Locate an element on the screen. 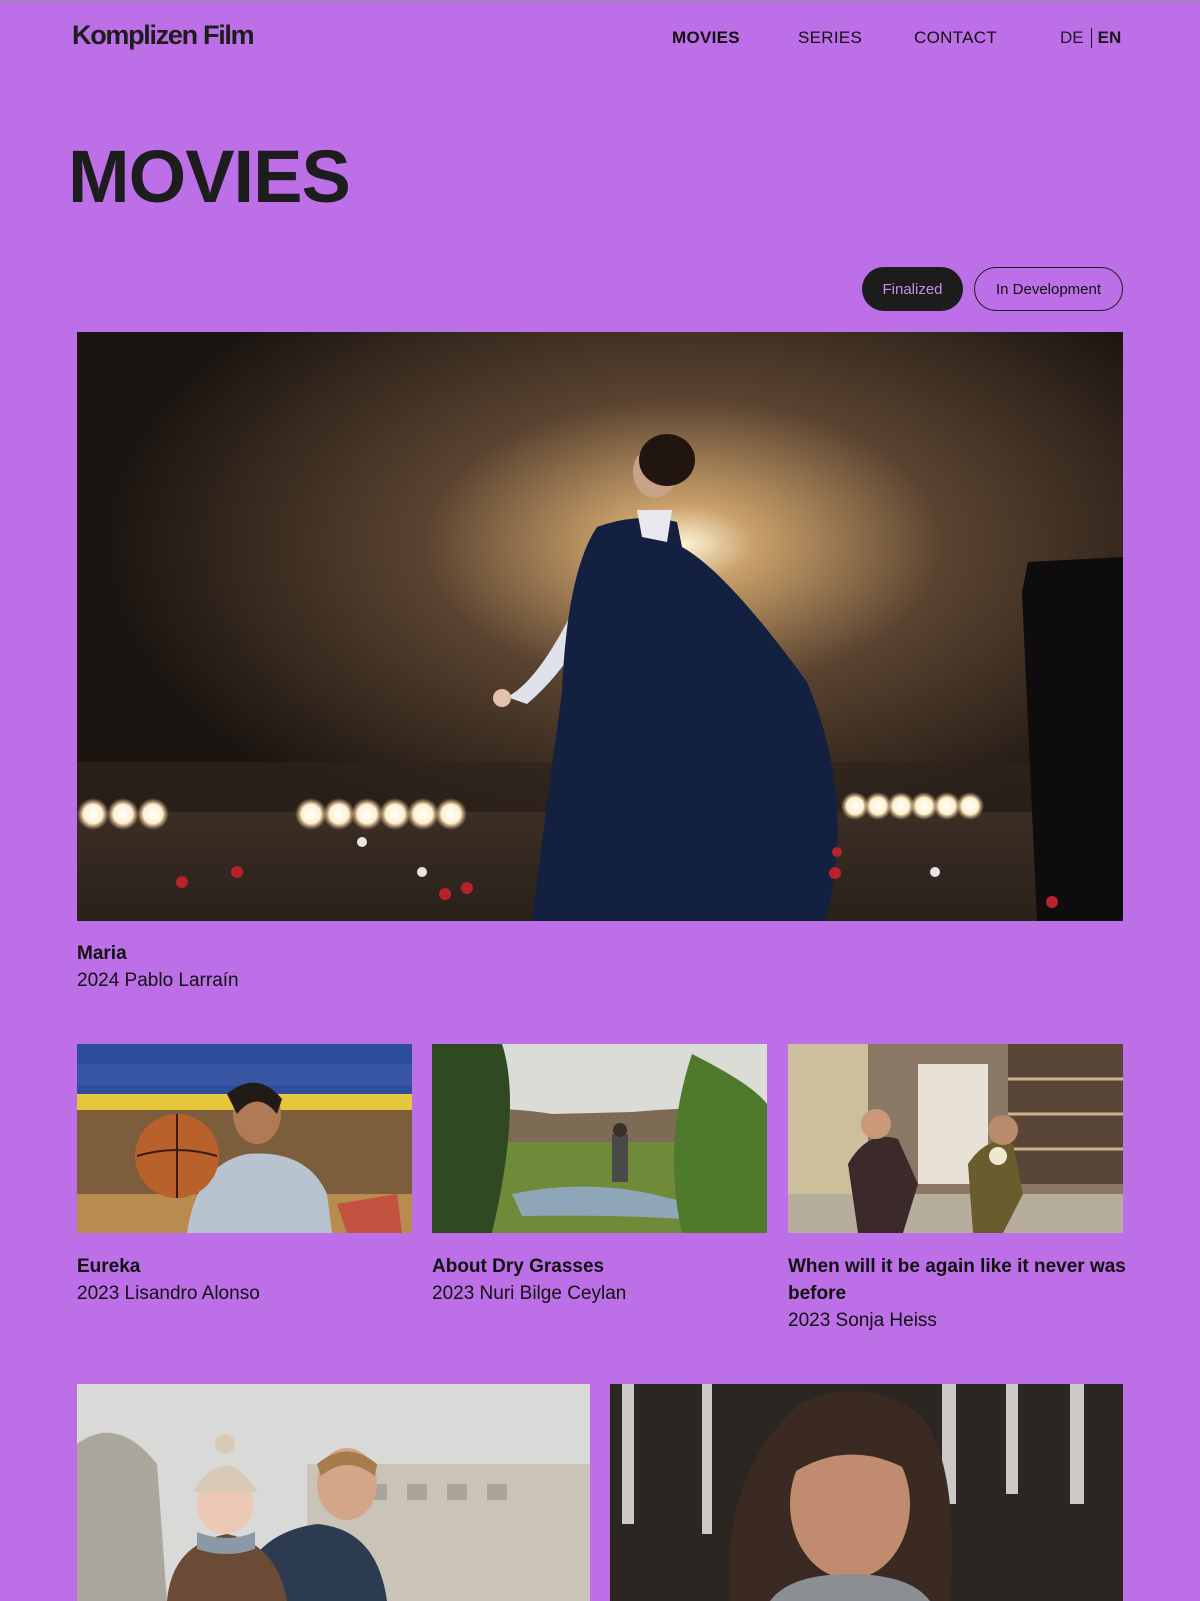 The width and height of the screenshot is (1200, 1601). movie-title-when-will-it-be-again-line1: When will it be again like it never was is located at coordinates (957, 1266).